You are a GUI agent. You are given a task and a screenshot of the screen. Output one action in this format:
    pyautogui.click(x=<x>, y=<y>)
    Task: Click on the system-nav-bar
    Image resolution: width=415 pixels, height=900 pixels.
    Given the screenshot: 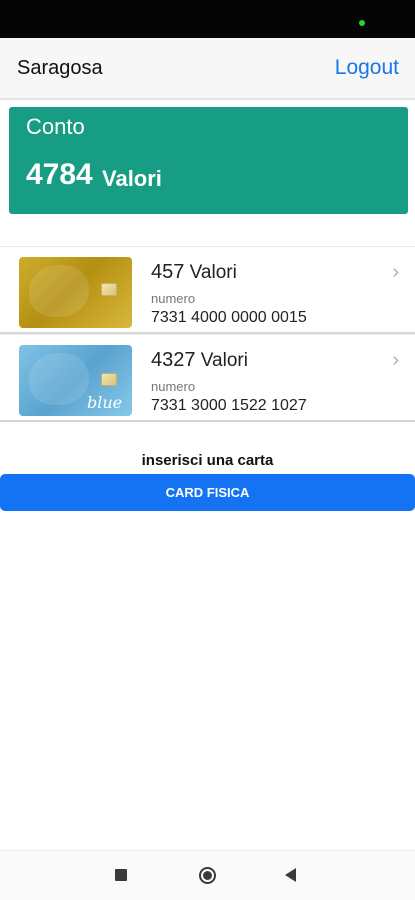 What is the action you would take?
    pyautogui.click(x=207, y=875)
    